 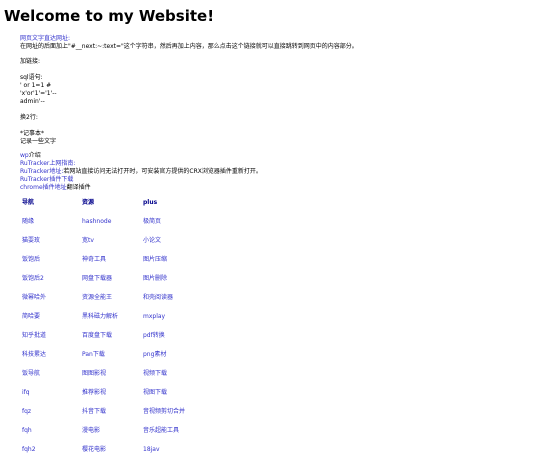 What do you see at coordinates (97, 336) in the screenshot?
I see `nav-link: 百度盘下载` at bounding box center [97, 336].